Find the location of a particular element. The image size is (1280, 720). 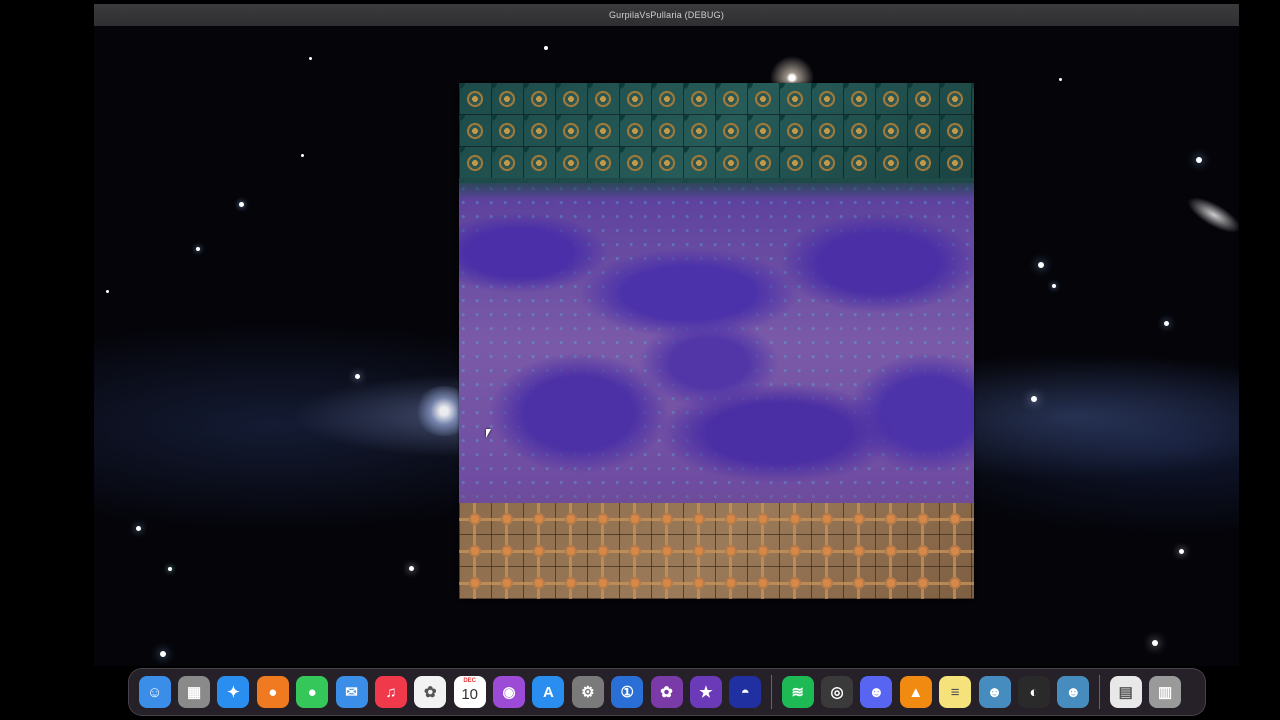

app-store-icon: A is located at coordinates (548, 692).